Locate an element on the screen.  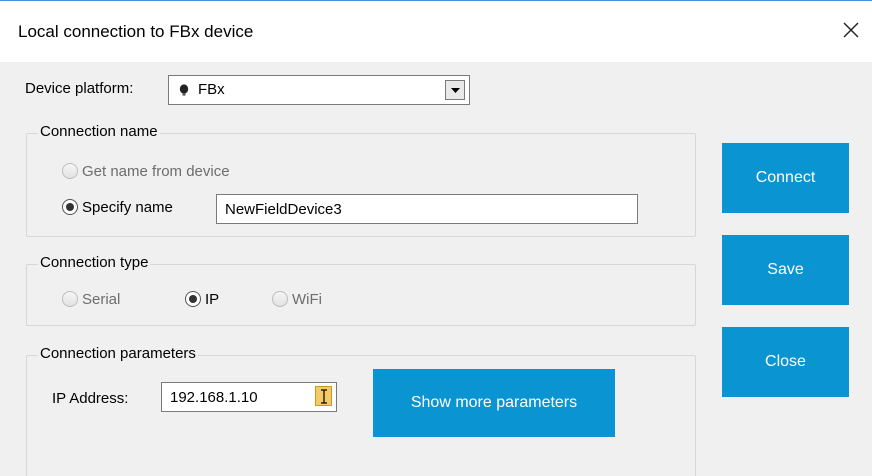
dropdown-arrow-button is located at coordinates (455, 90).